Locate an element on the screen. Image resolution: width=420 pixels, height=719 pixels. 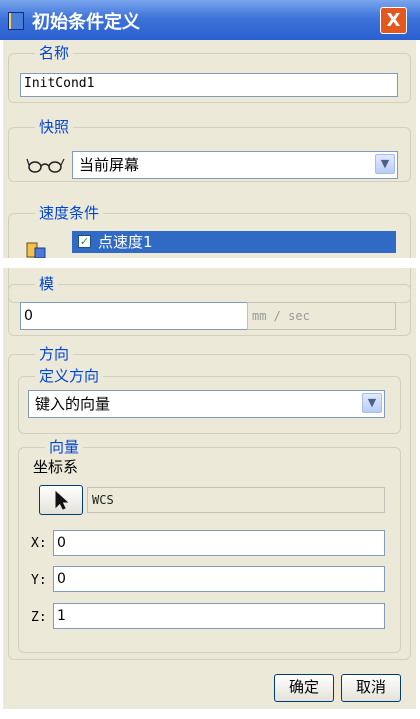
magnitude-input: 0 is located at coordinates (134, 316).